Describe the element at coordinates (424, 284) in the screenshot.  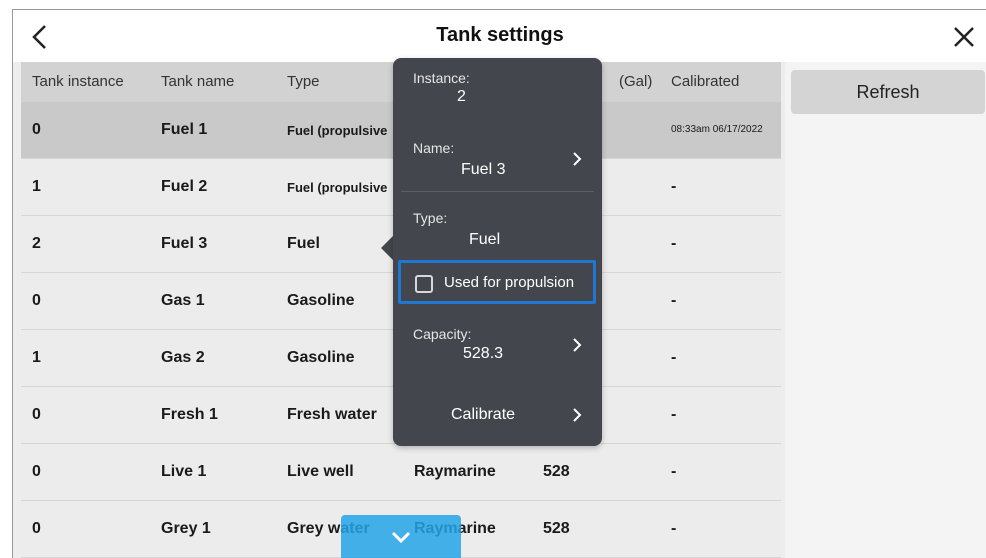
I see `propulsion-checkbox` at that location.